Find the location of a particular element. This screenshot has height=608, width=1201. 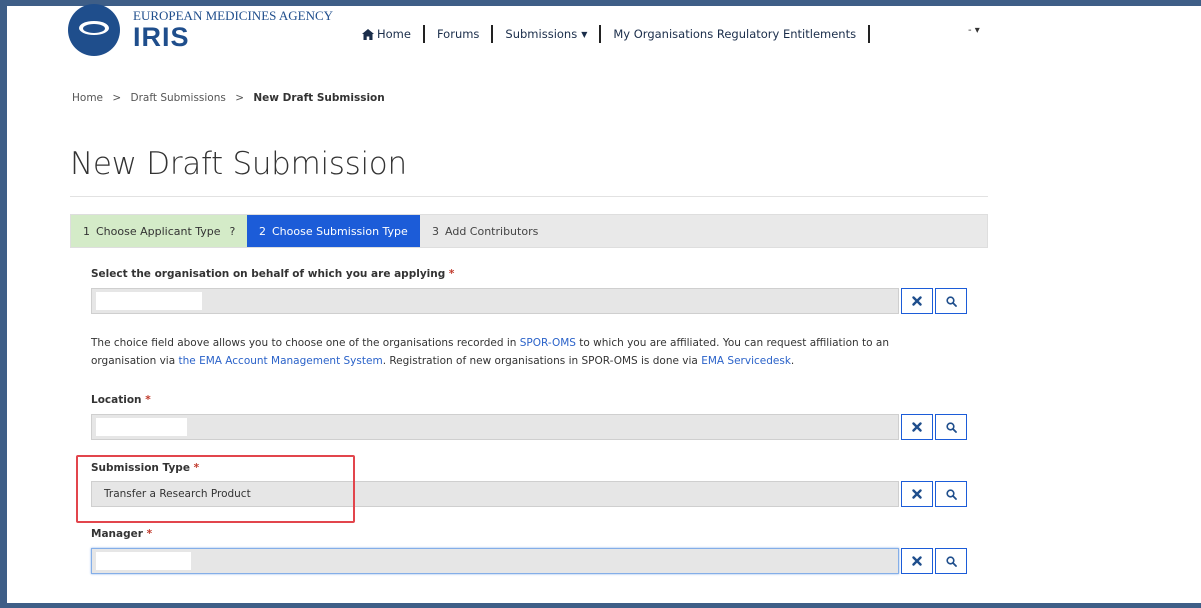

step-number: 3 is located at coordinates (435, 231).